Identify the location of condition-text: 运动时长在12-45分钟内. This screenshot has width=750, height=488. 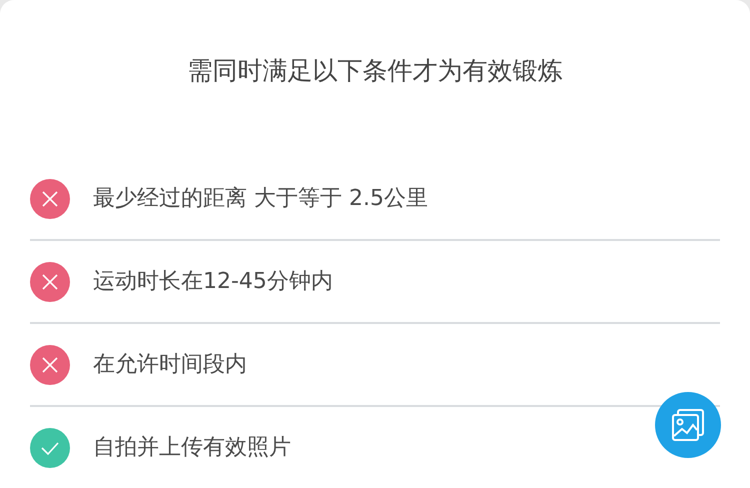
(213, 282).